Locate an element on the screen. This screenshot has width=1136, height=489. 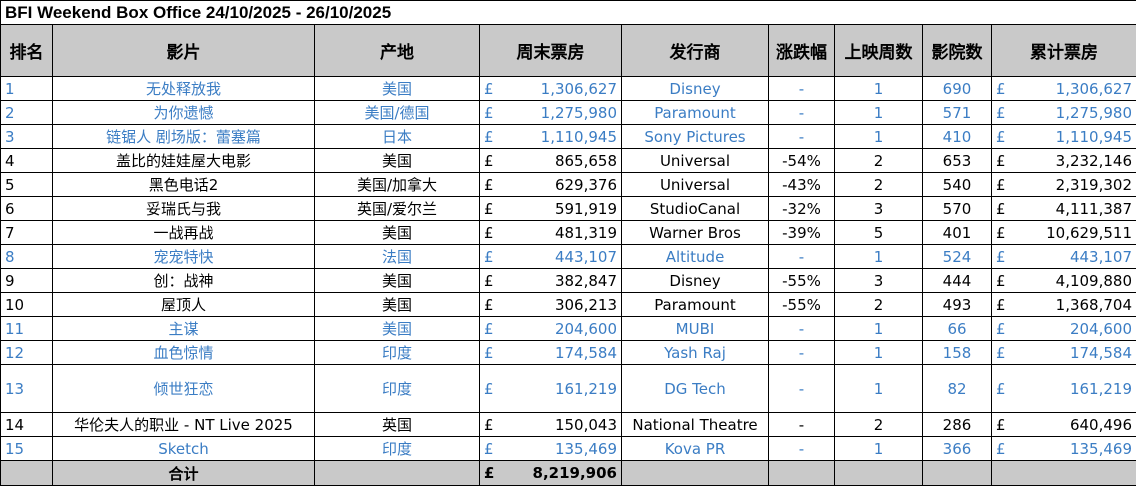
film-cell: 主谋 is located at coordinates (183, 328).